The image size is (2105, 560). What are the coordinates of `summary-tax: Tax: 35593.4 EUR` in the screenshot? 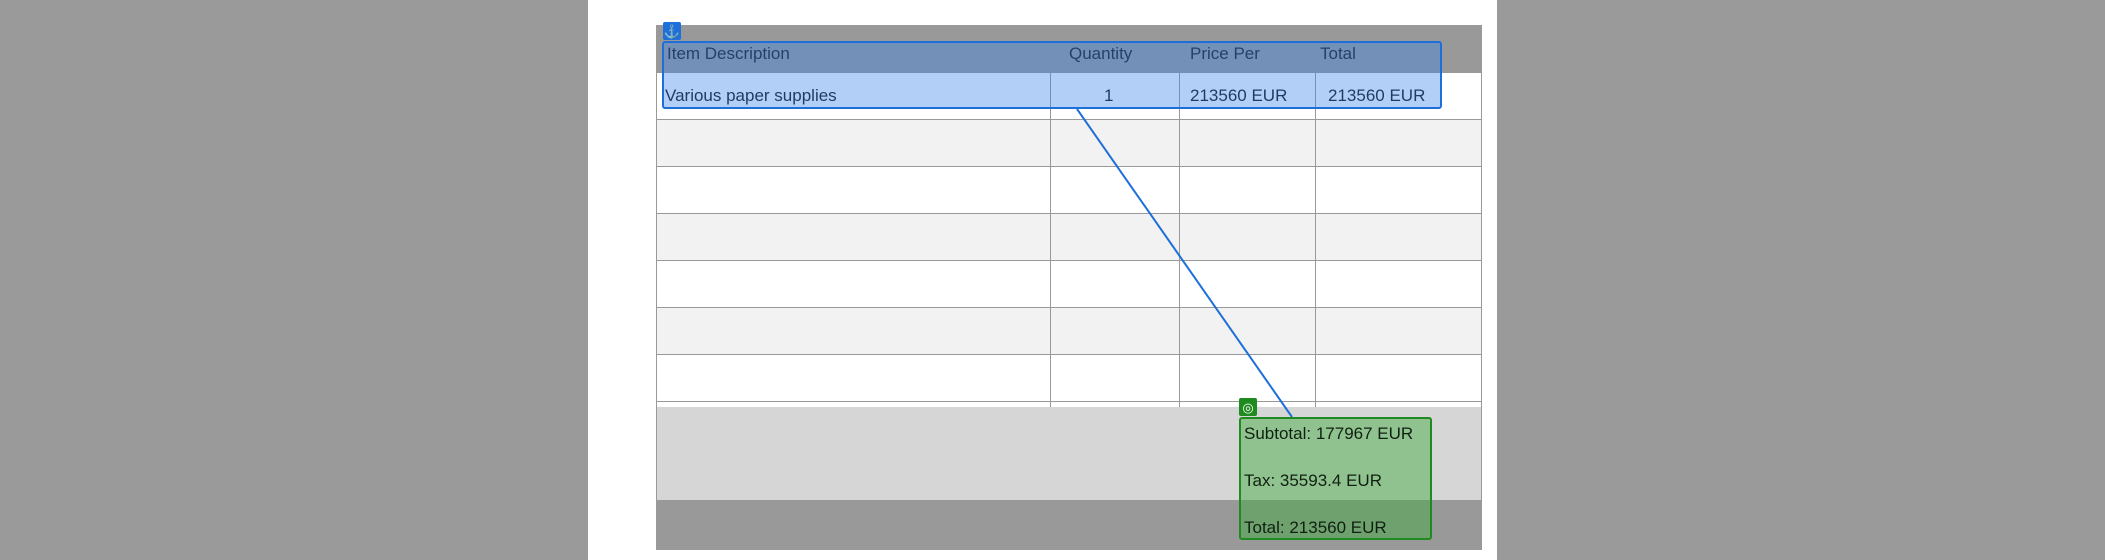 It's located at (1313, 480).